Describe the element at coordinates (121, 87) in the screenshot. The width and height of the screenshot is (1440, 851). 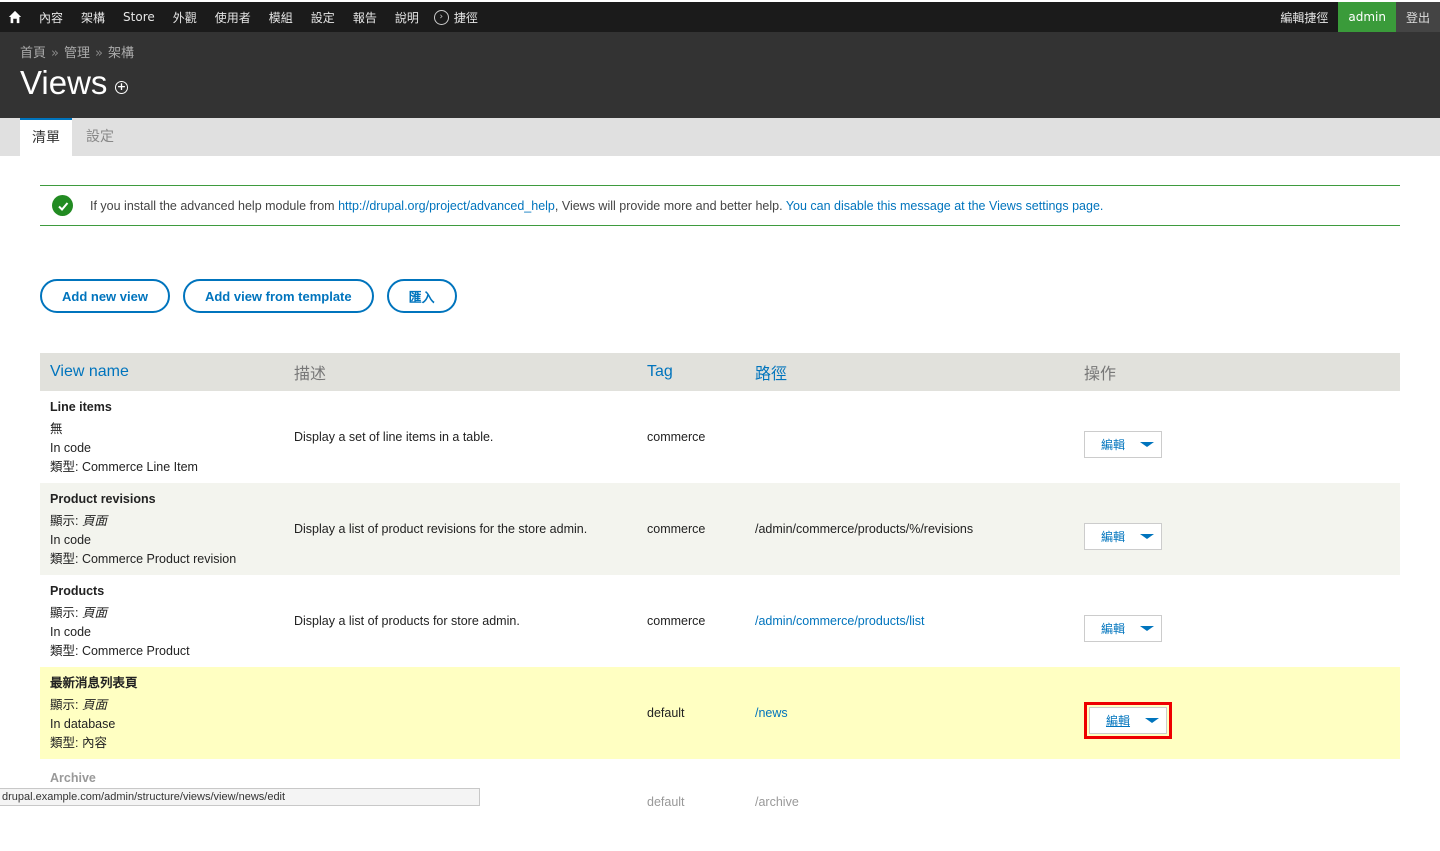
I see `add-shortcut-icon: +` at that location.